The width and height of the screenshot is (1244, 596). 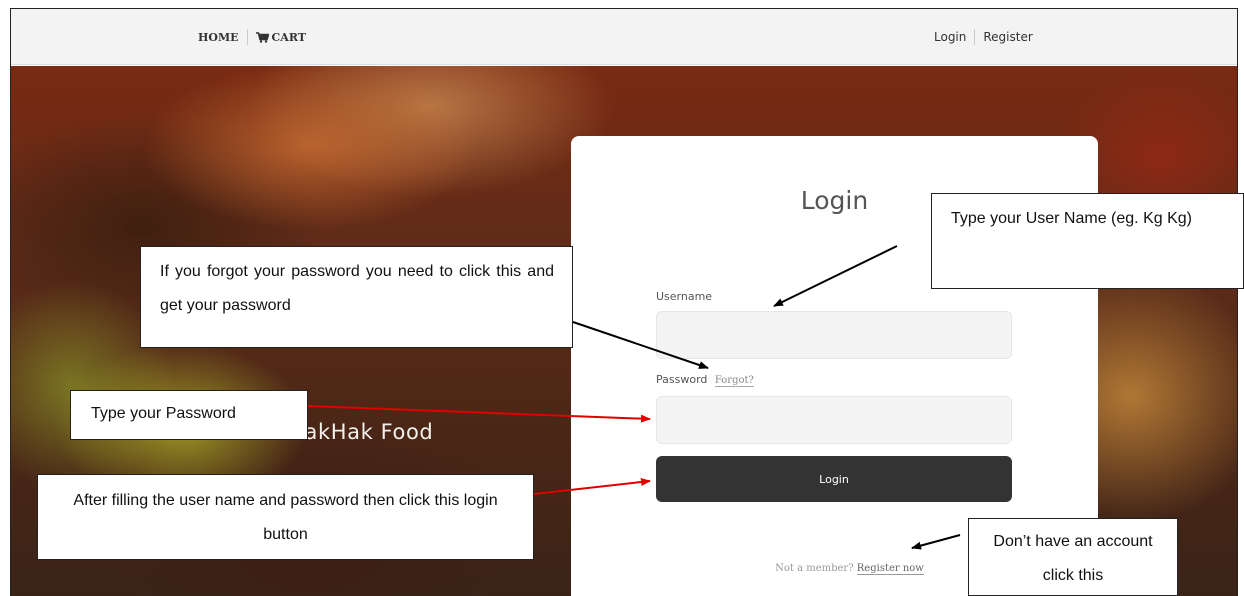 I want to click on callout-password: Type your Password, so click(x=189, y=415).